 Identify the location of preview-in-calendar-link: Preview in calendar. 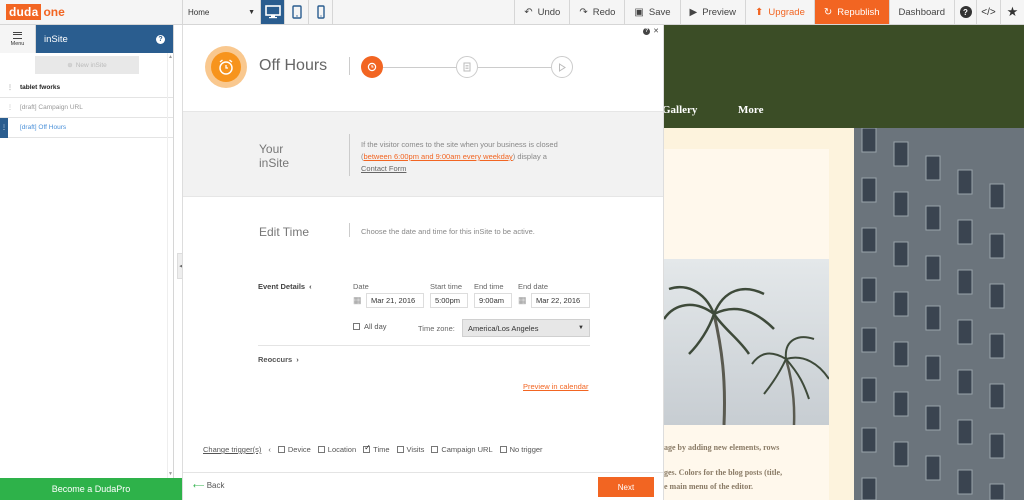
(555, 386).